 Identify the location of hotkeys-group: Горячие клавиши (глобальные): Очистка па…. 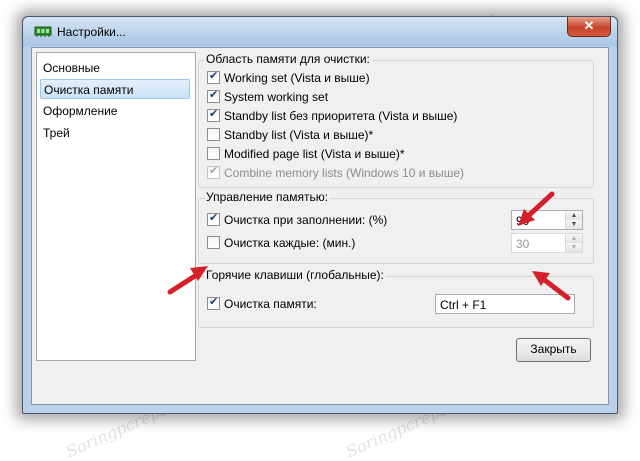
(396, 298).